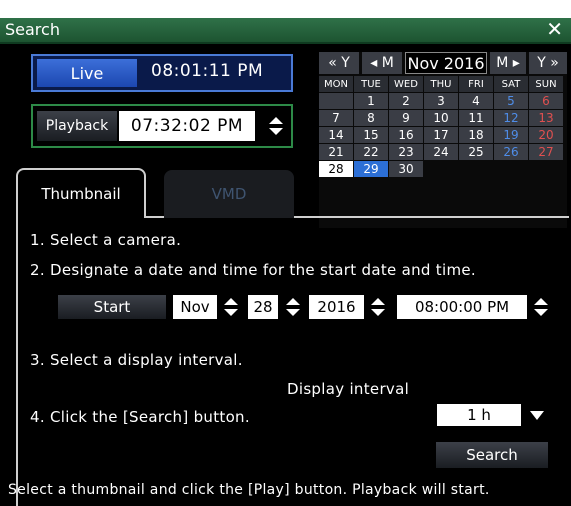  I want to click on step-1-text: 1. Select a camera., so click(106, 240).